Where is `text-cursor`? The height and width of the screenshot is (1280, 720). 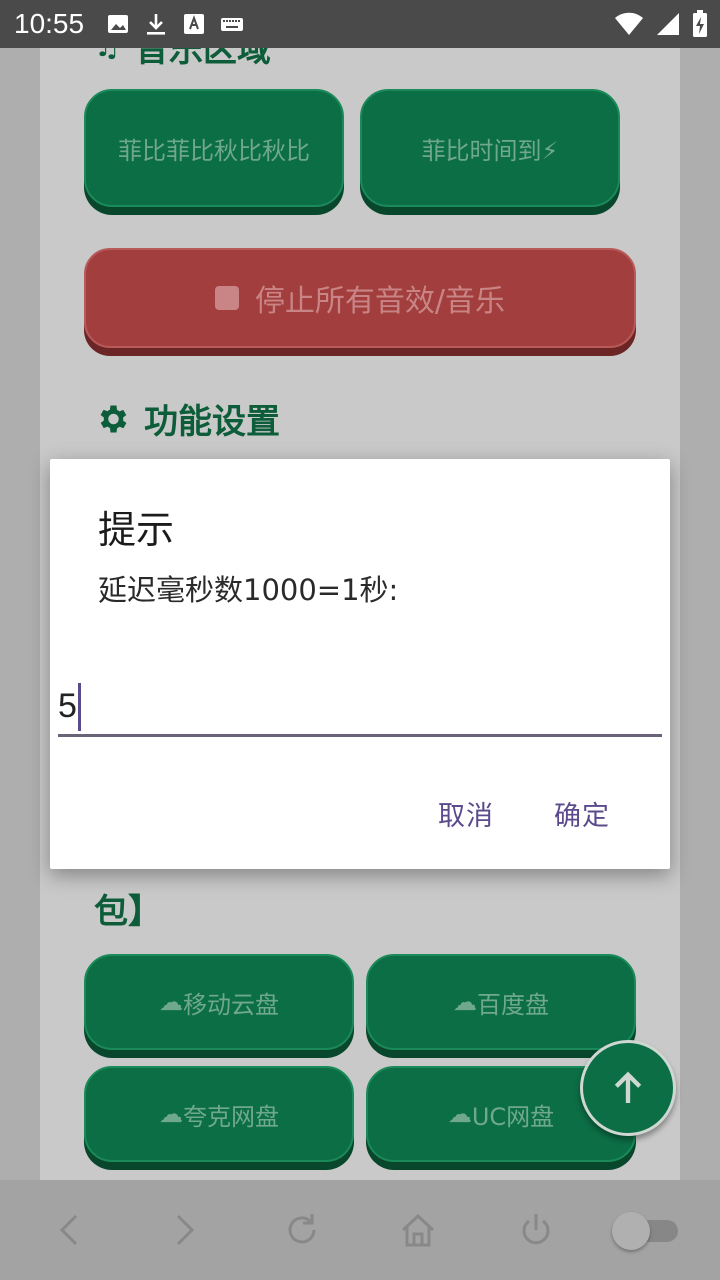
text-cursor is located at coordinates (79, 706).